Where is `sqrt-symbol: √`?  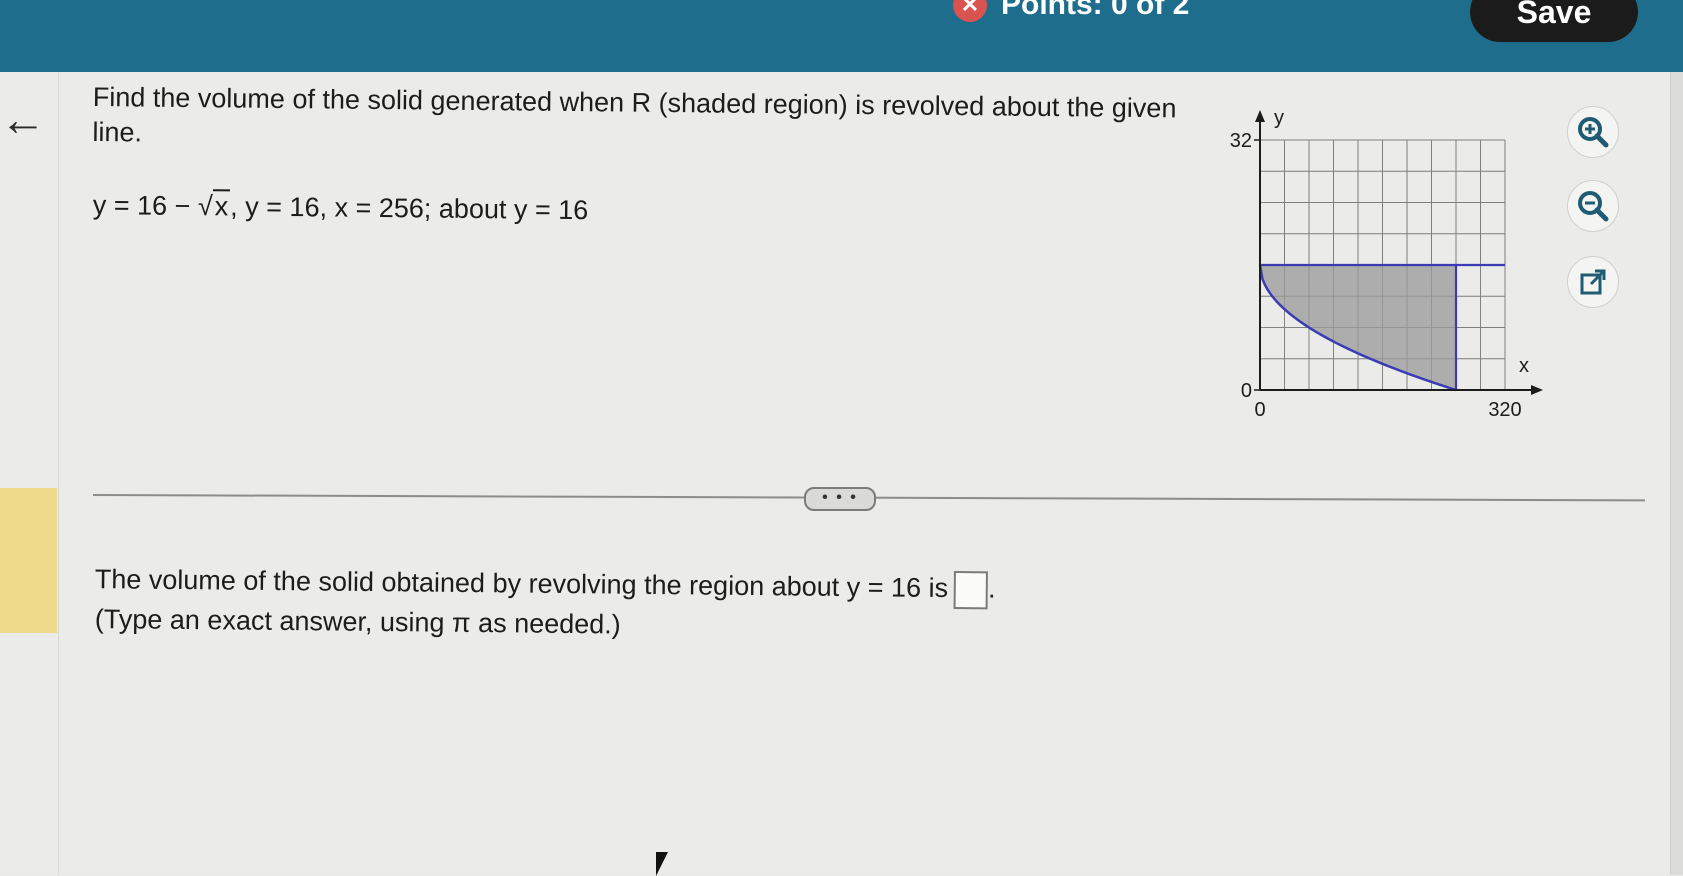 sqrt-symbol: √ is located at coordinates (205, 206).